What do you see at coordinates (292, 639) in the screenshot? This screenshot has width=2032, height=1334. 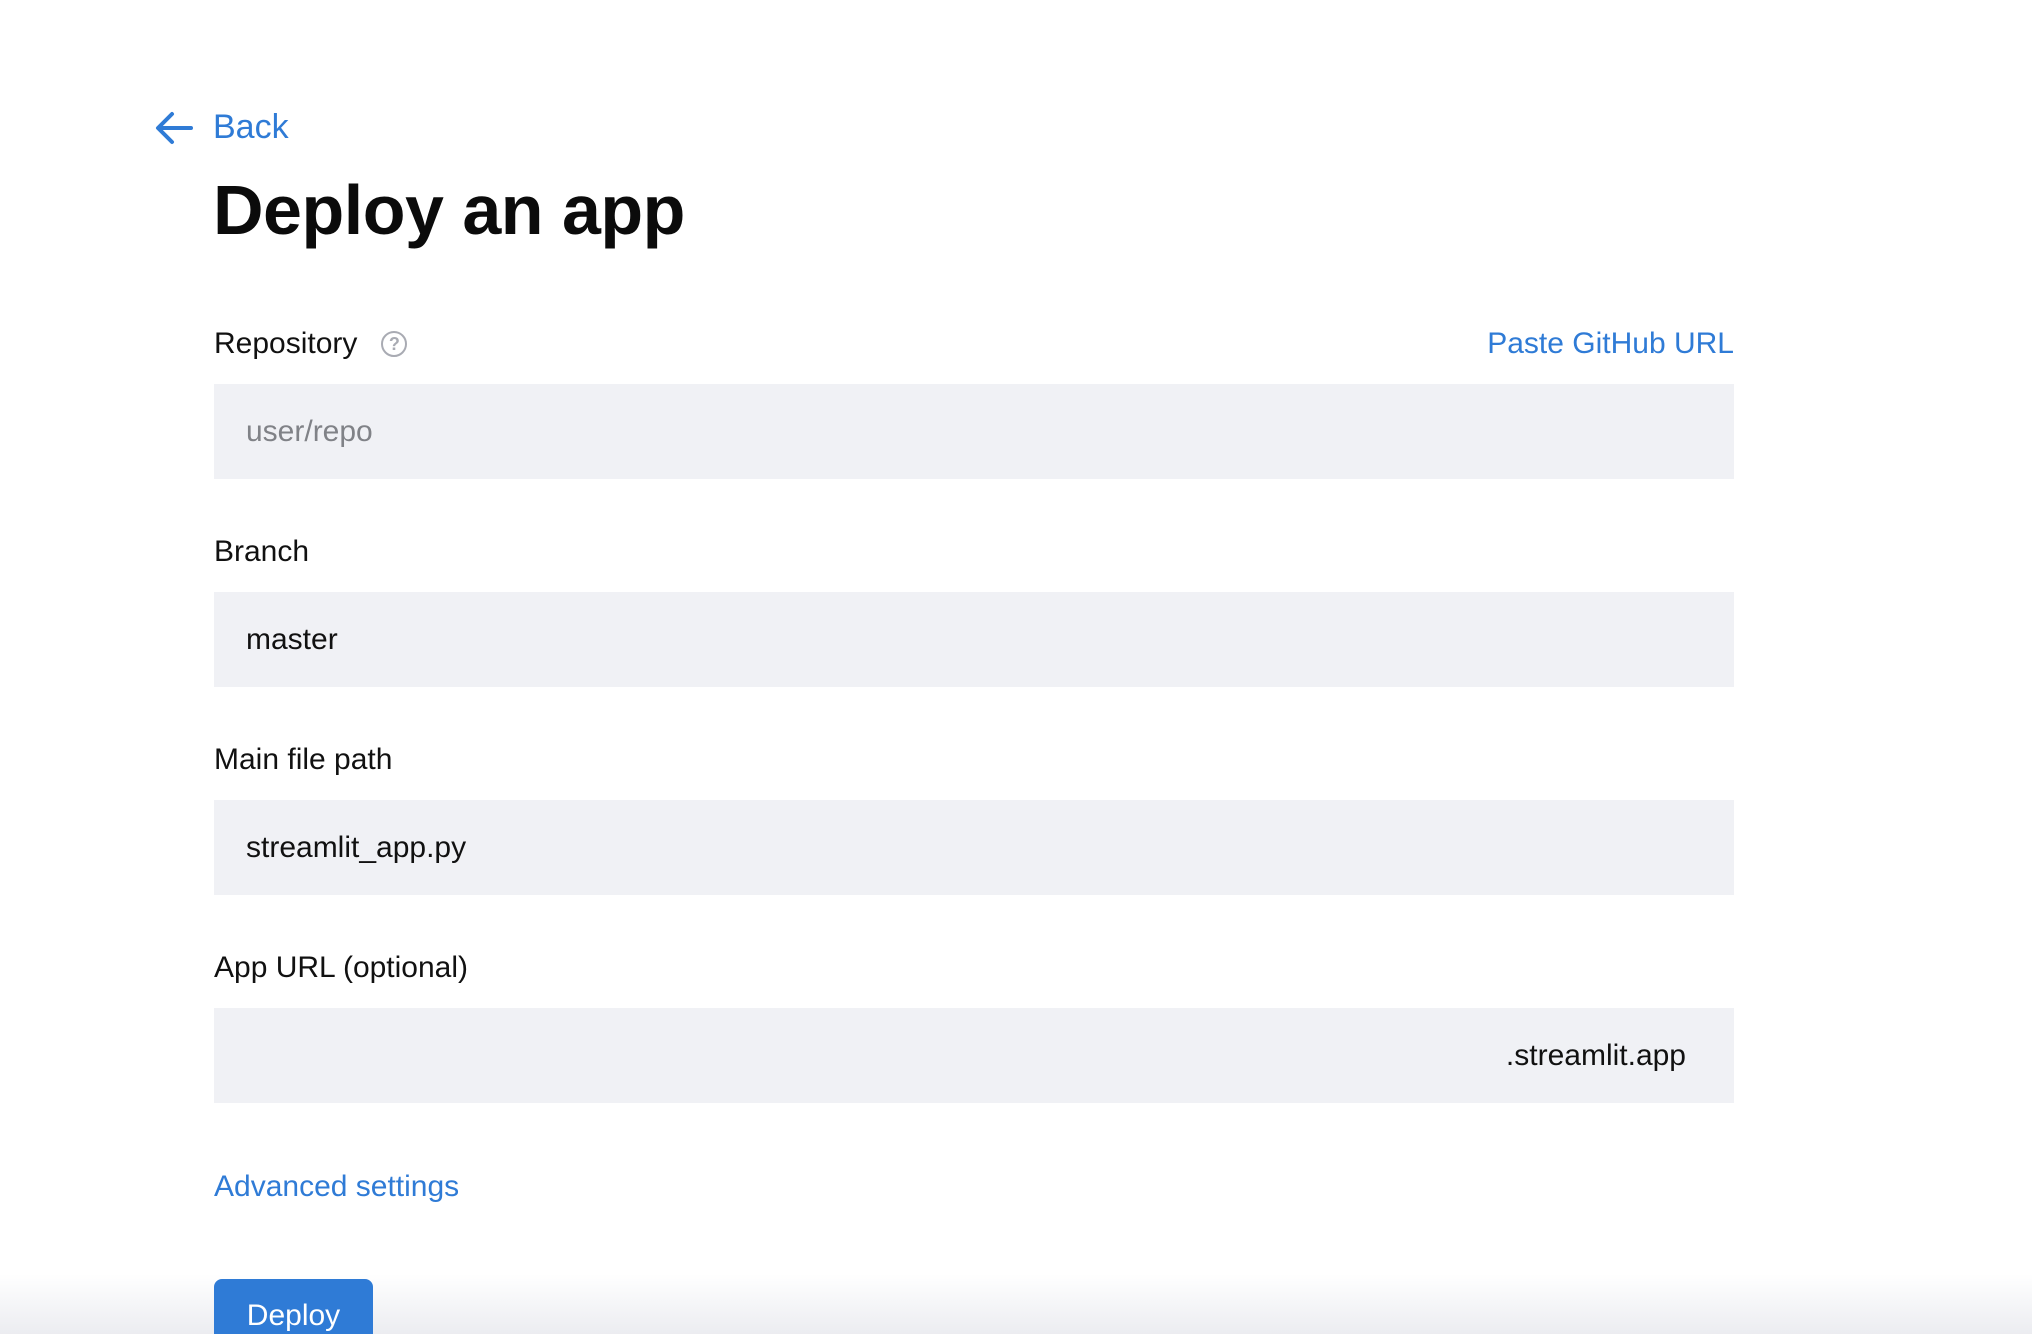 I see `branch-value: master` at bounding box center [292, 639].